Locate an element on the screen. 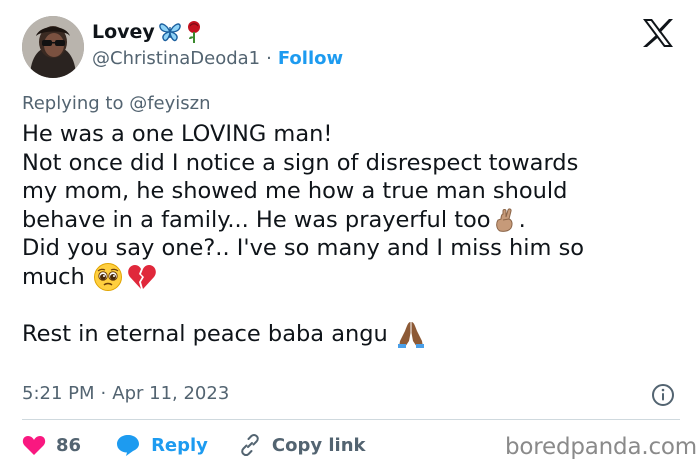  reply-button: Reply is located at coordinates (161, 445).